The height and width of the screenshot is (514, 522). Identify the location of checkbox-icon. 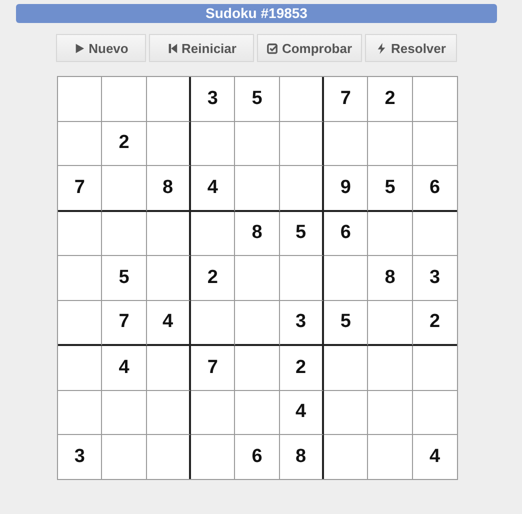
(272, 48).